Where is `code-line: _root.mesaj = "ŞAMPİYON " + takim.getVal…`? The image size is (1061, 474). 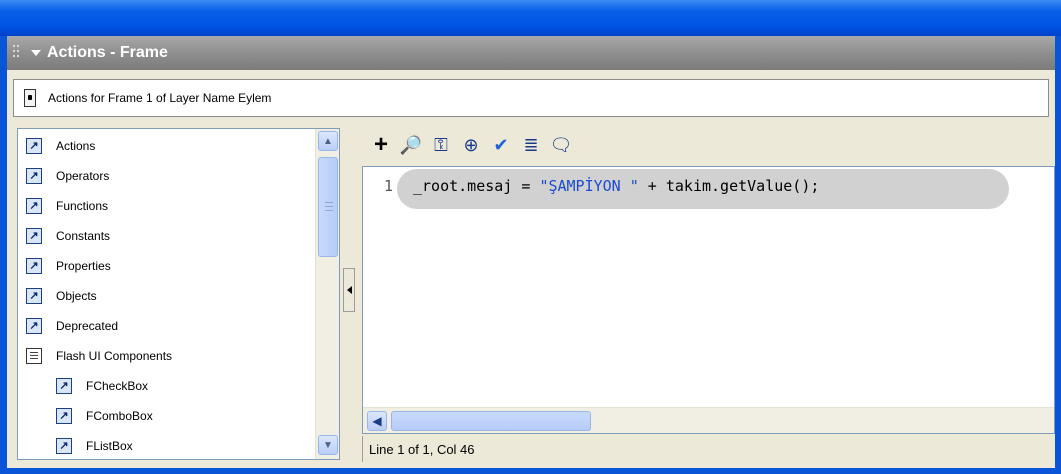 code-line: _root.mesaj = "ŞAMPİYON " + takim.getVal… is located at coordinates (616, 186).